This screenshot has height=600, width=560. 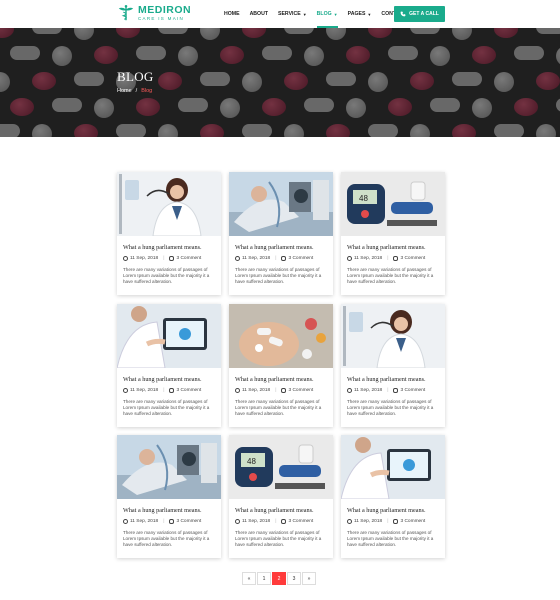 I want to click on nav-item-label: BLOG, so click(x=324, y=14).